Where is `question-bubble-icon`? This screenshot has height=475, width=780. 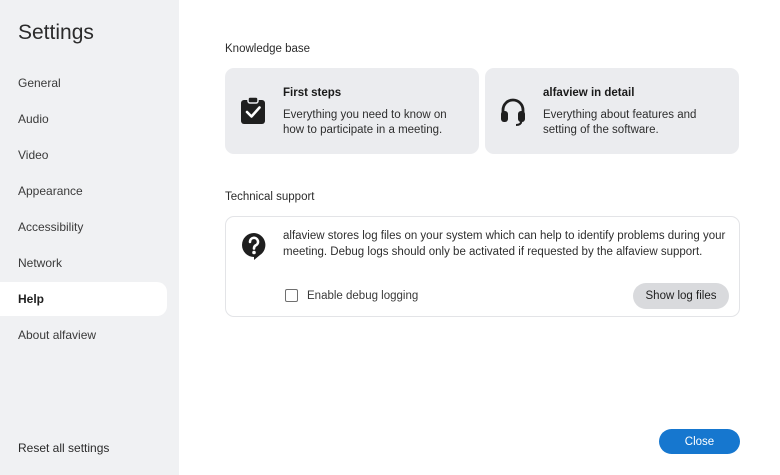
question-bubble-icon is located at coordinates (254, 246).